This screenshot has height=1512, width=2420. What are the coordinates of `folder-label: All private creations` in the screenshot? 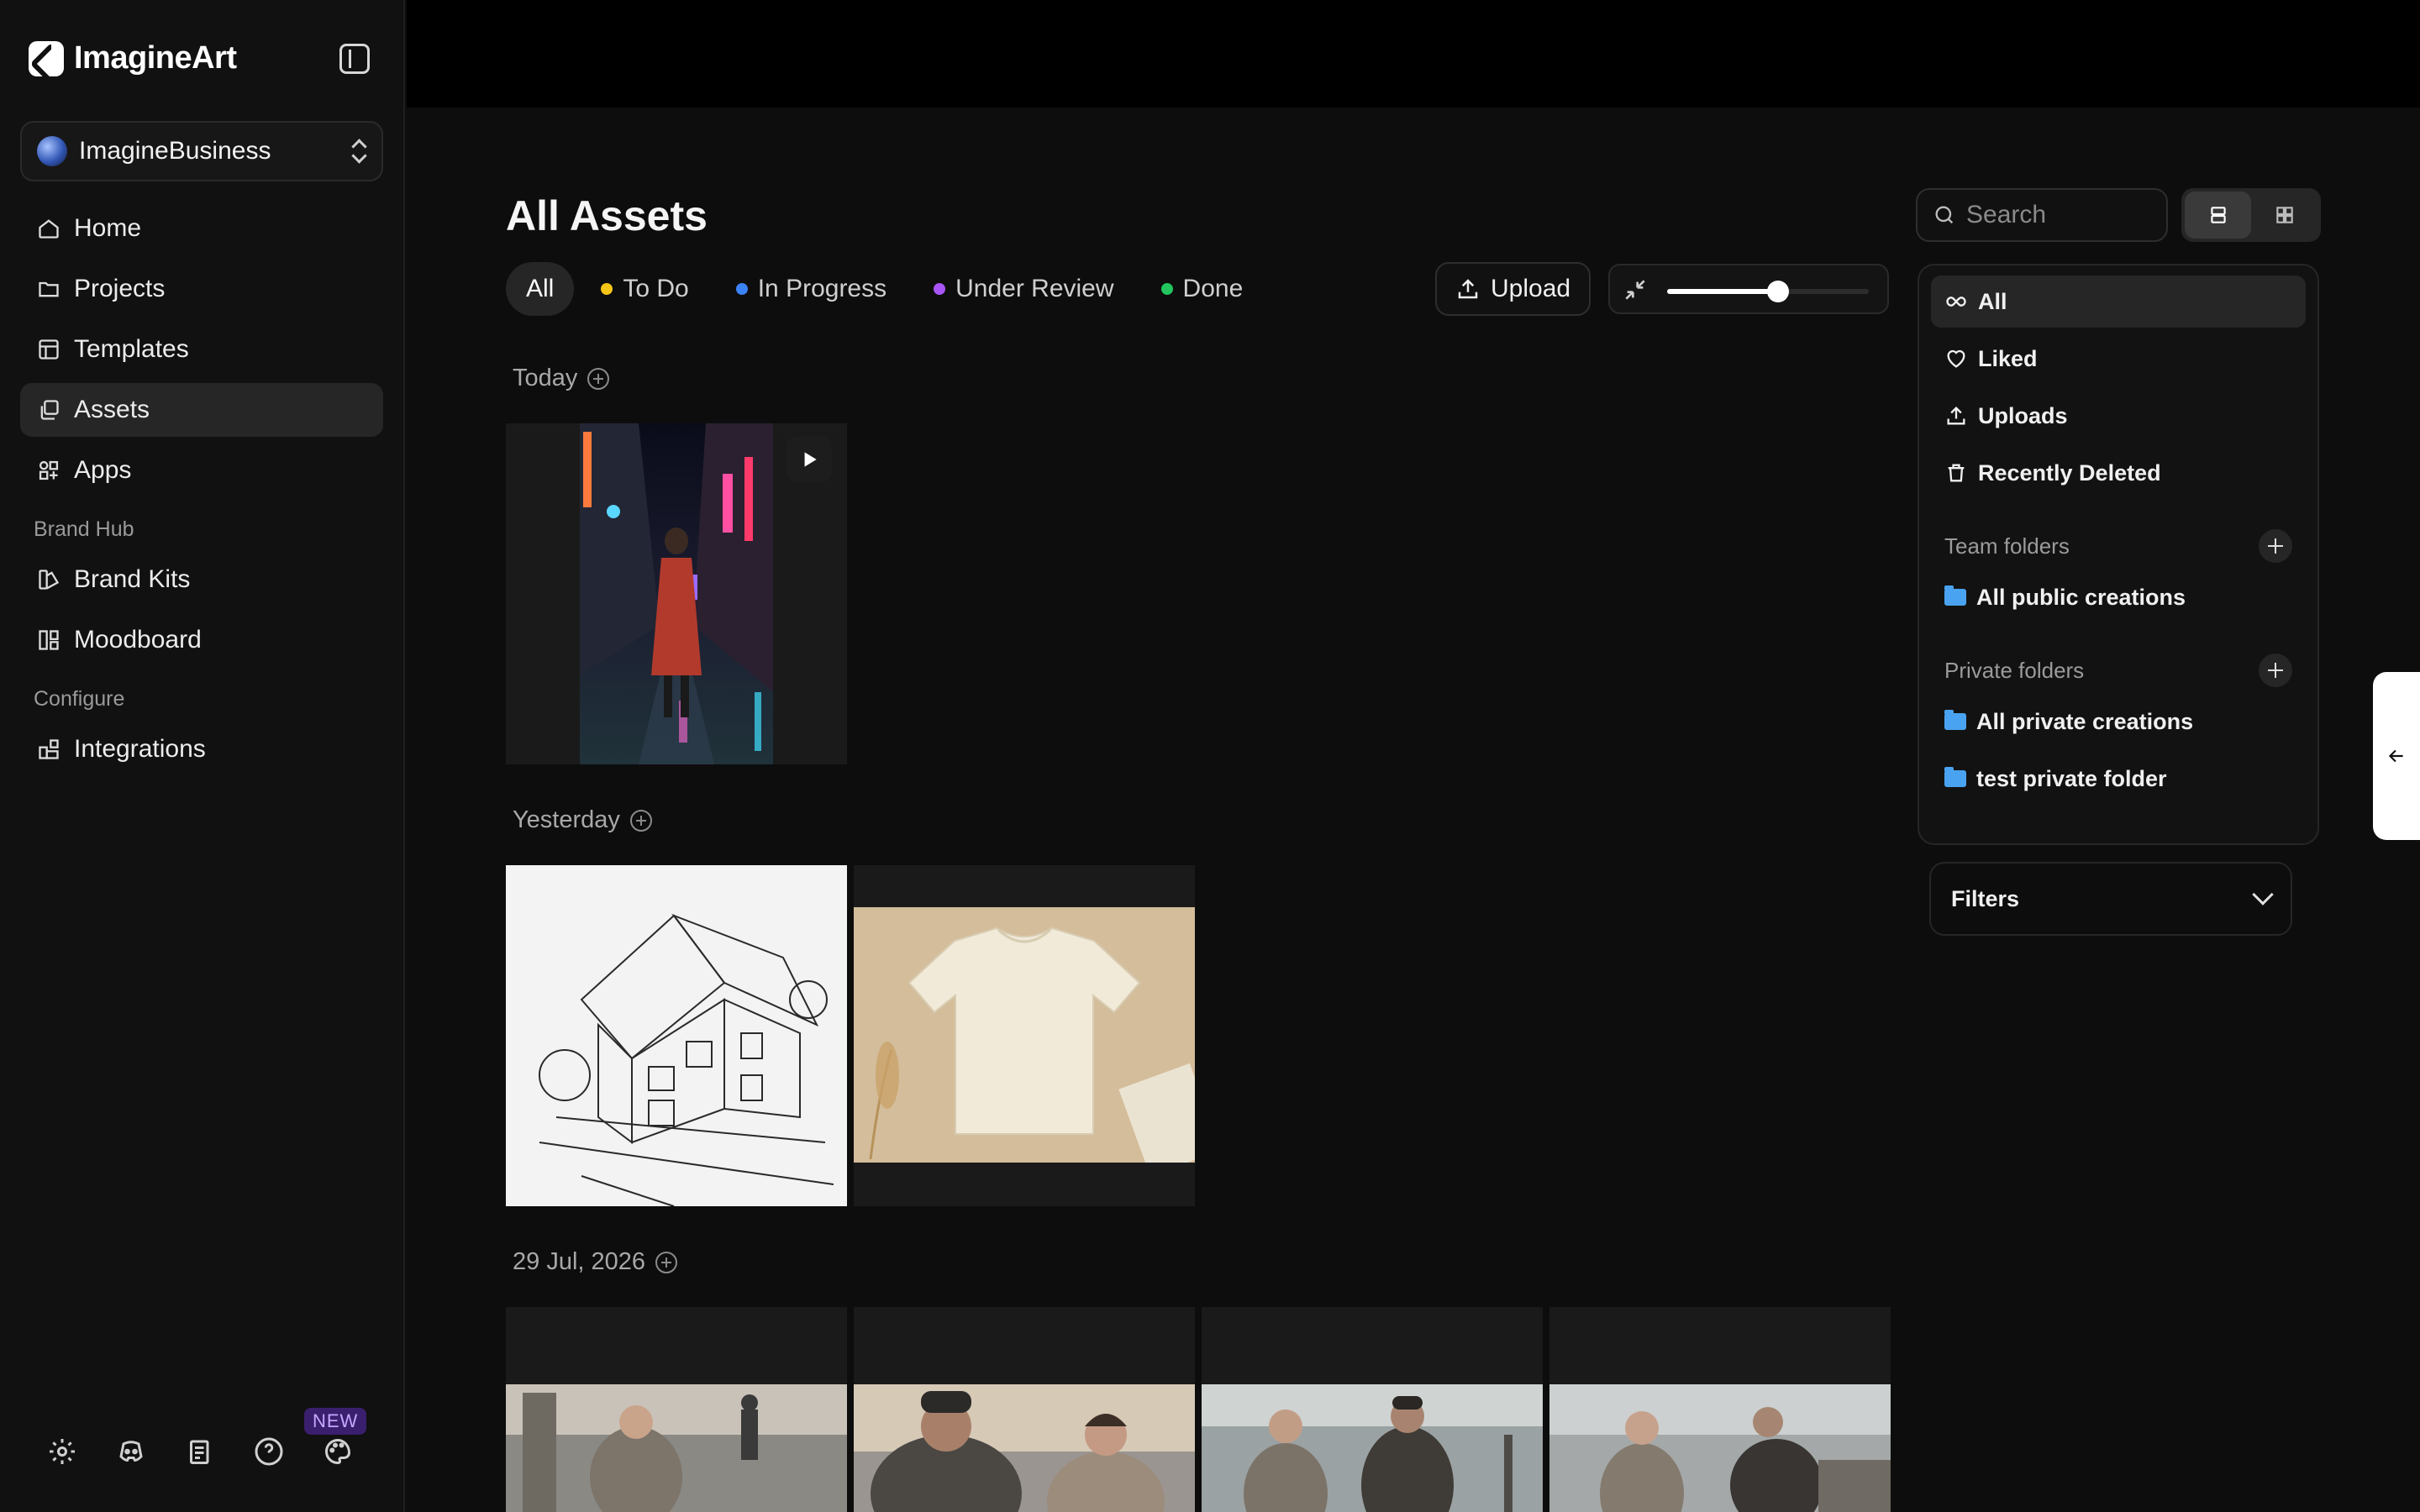 It's located at (2085, 721).